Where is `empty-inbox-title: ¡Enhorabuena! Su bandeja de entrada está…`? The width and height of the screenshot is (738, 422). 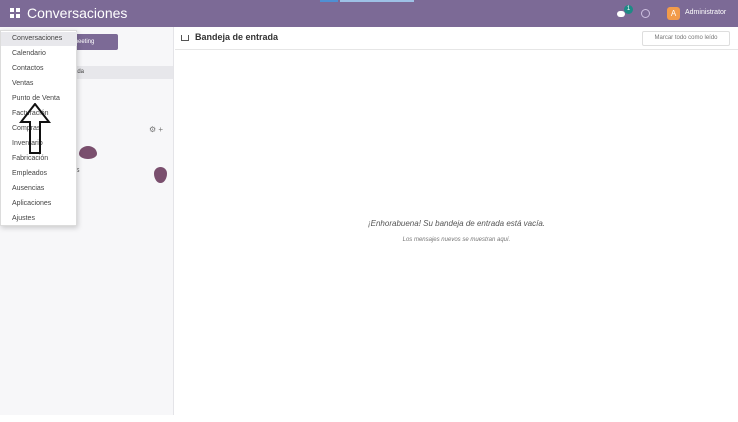
empty-inbox-title: ¡Enhorabuena! Su bandeja de entrada está… is located at coordinates (456, 223).